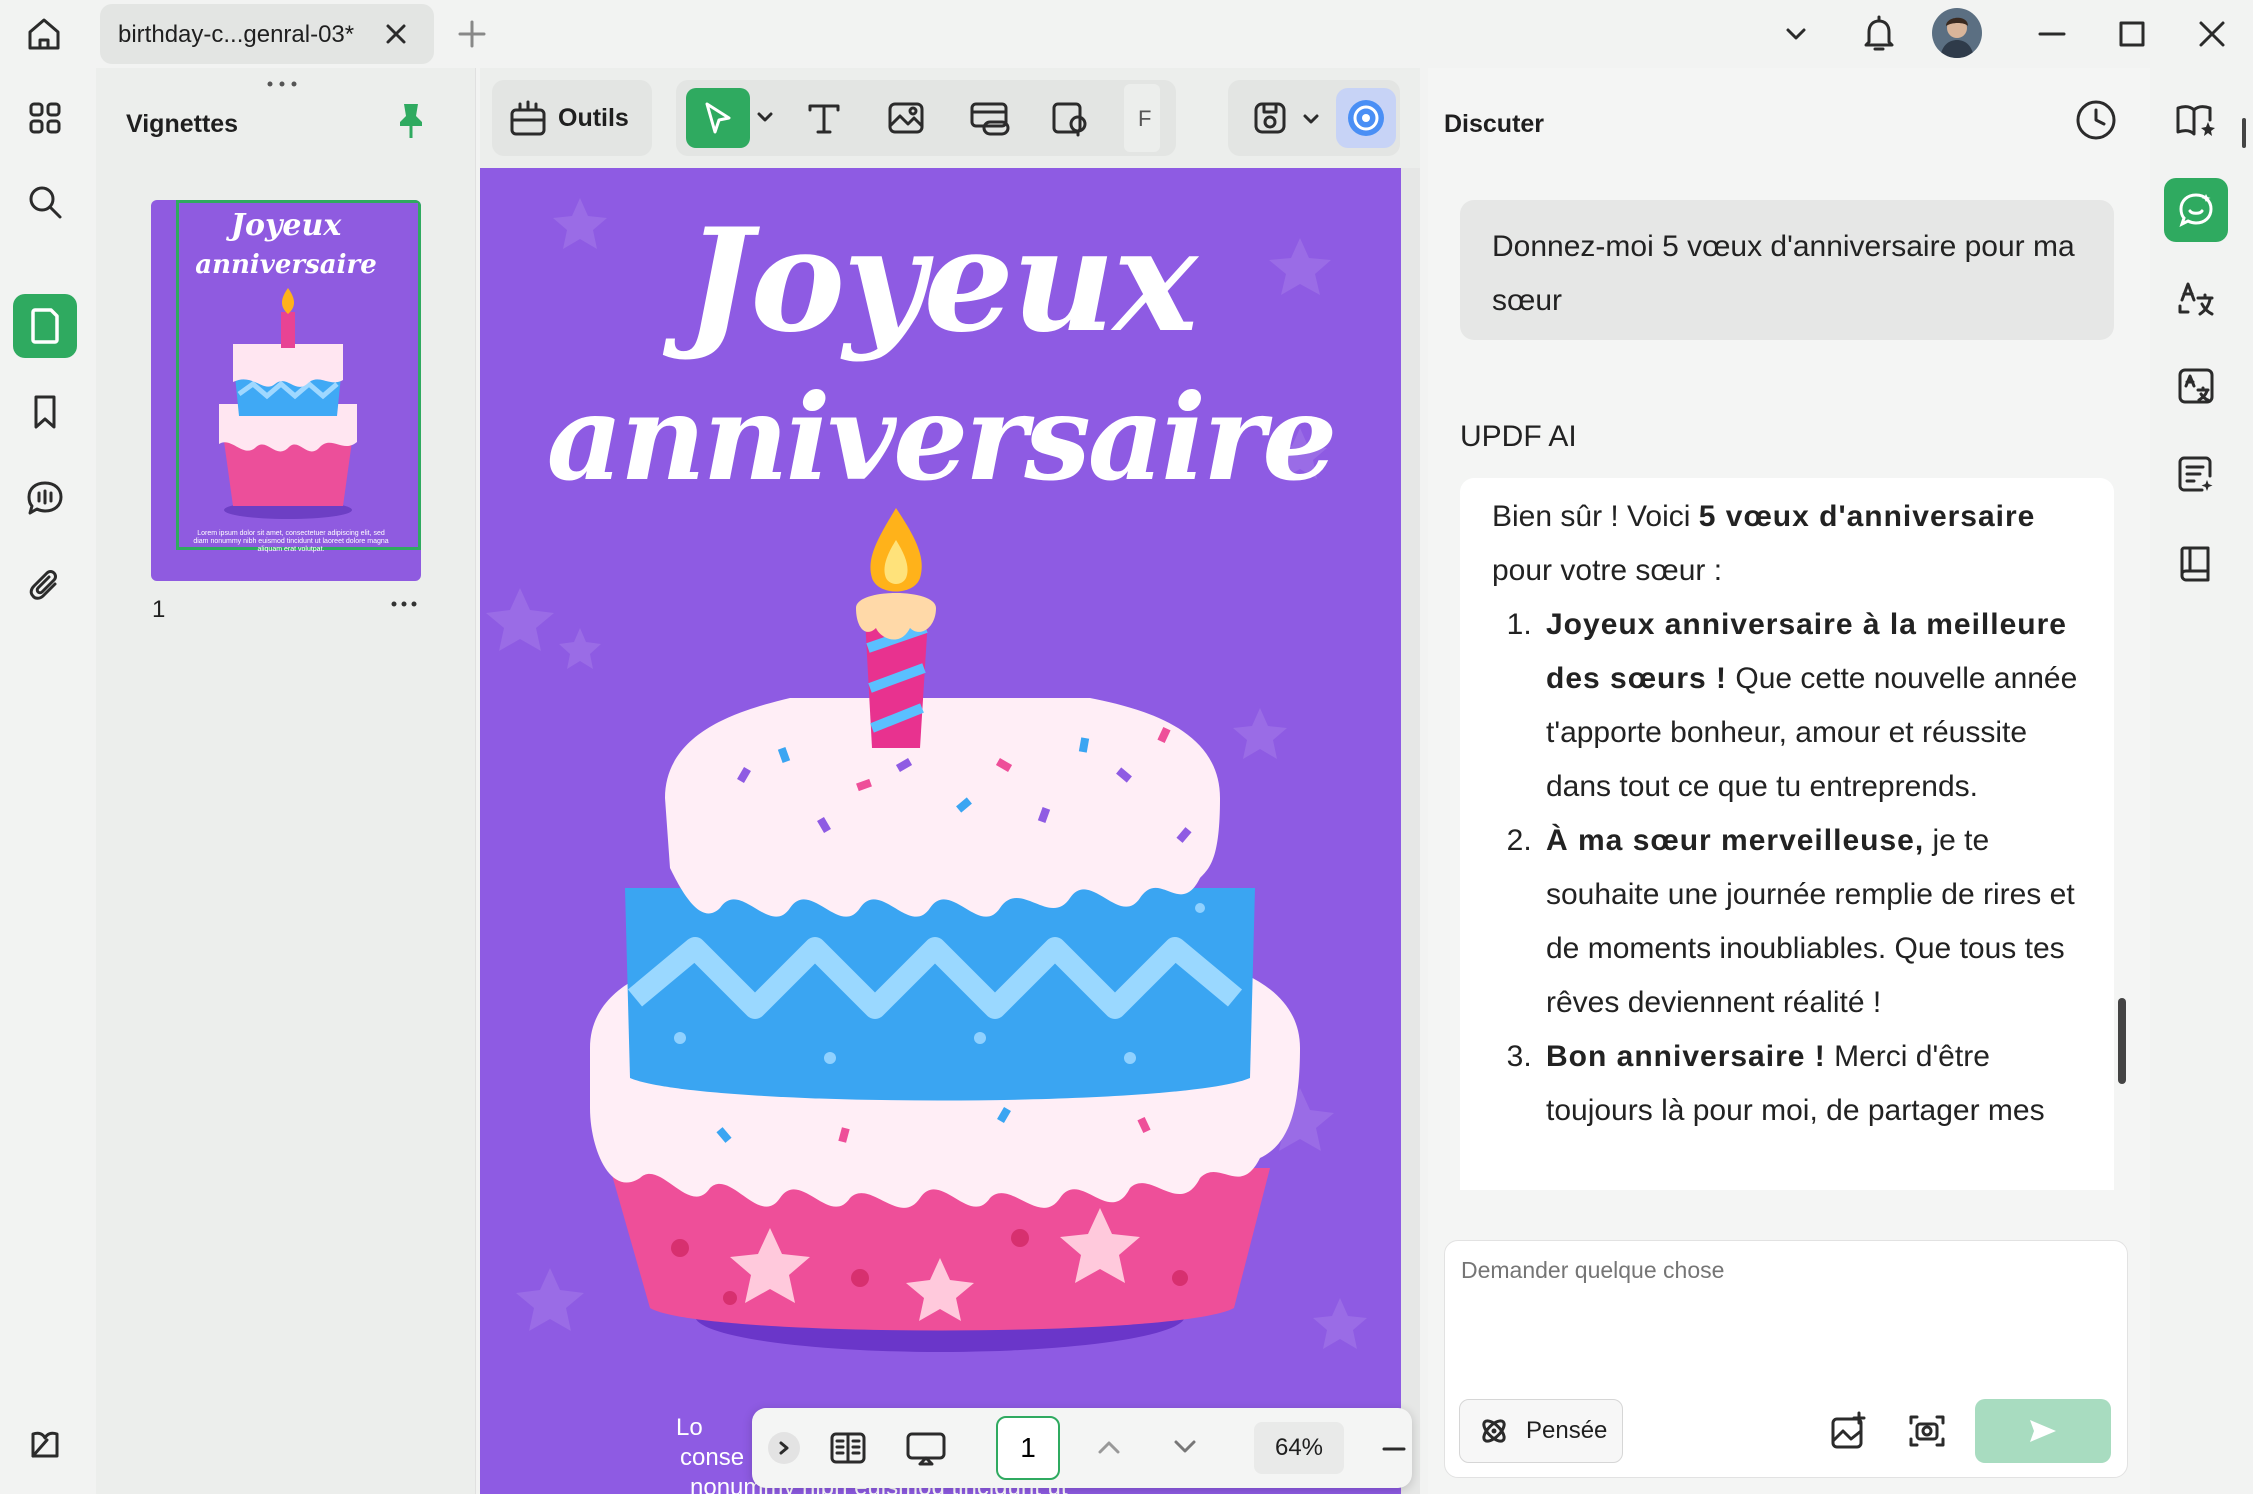 This screenshot has width=2253, height=1494. Describe the element at coordinates (44, 34) in the screenshot. I see `home-icon` at that location.